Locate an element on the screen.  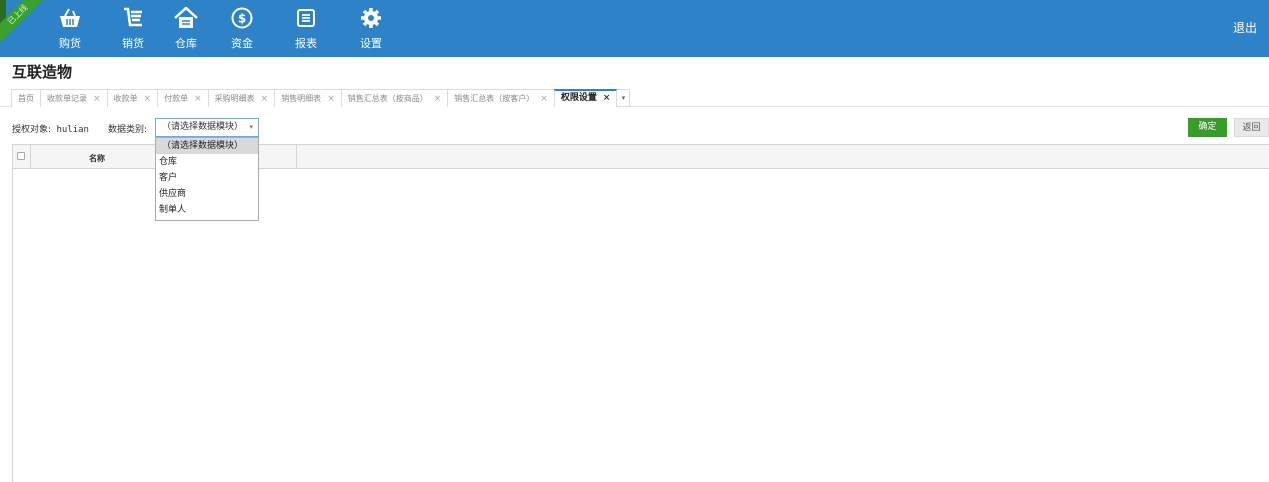
nav-item-settings: 设置 is located at coordinates (371, 28).